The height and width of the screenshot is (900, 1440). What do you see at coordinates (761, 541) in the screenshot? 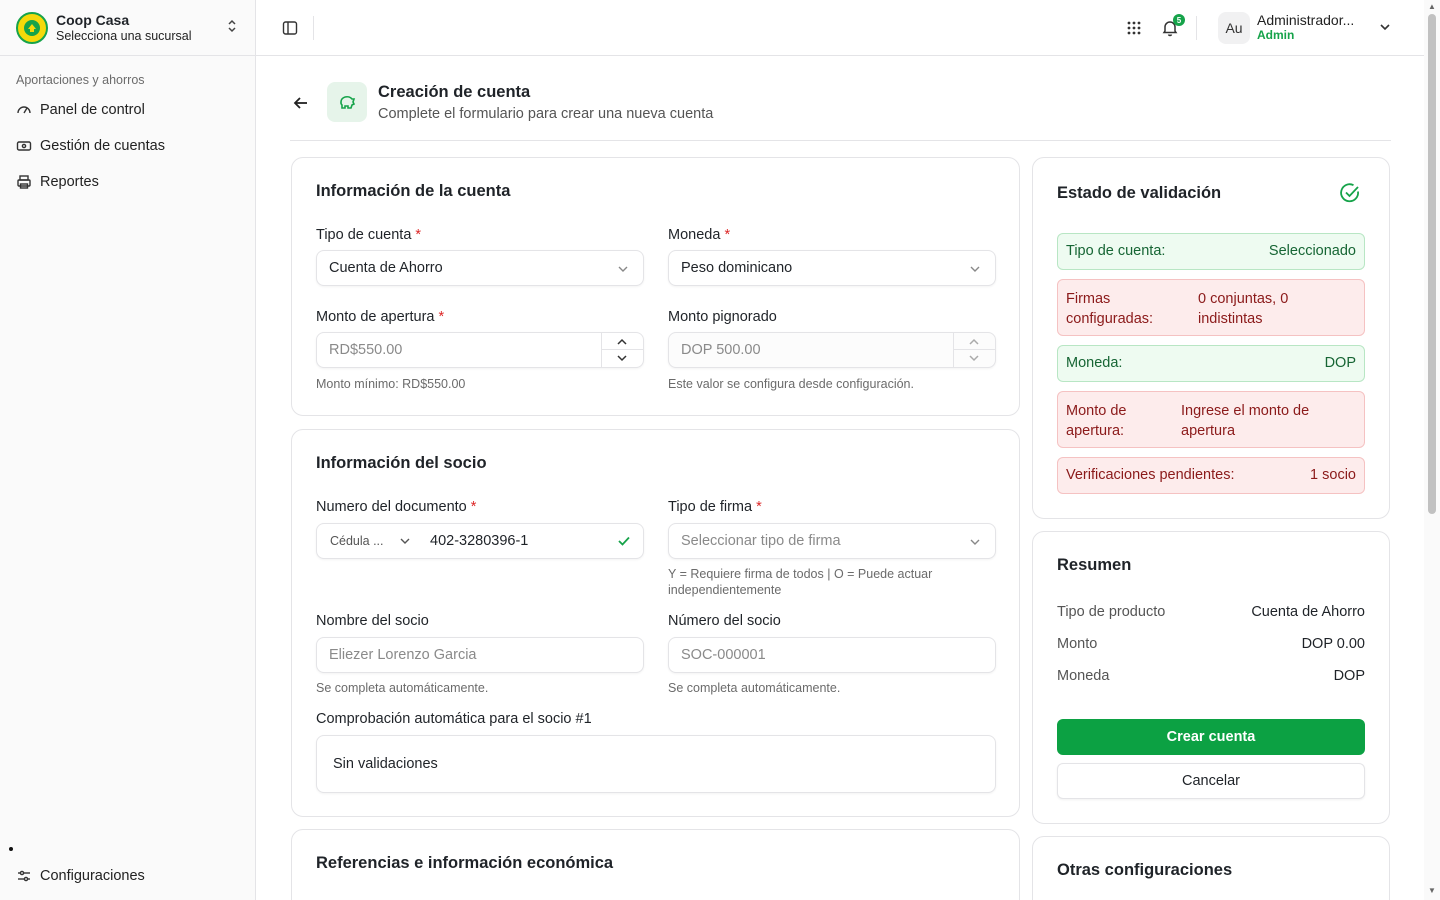
I see `select-placeholder: Seleccionar tipo de firma` at bounding box center [761, 541].